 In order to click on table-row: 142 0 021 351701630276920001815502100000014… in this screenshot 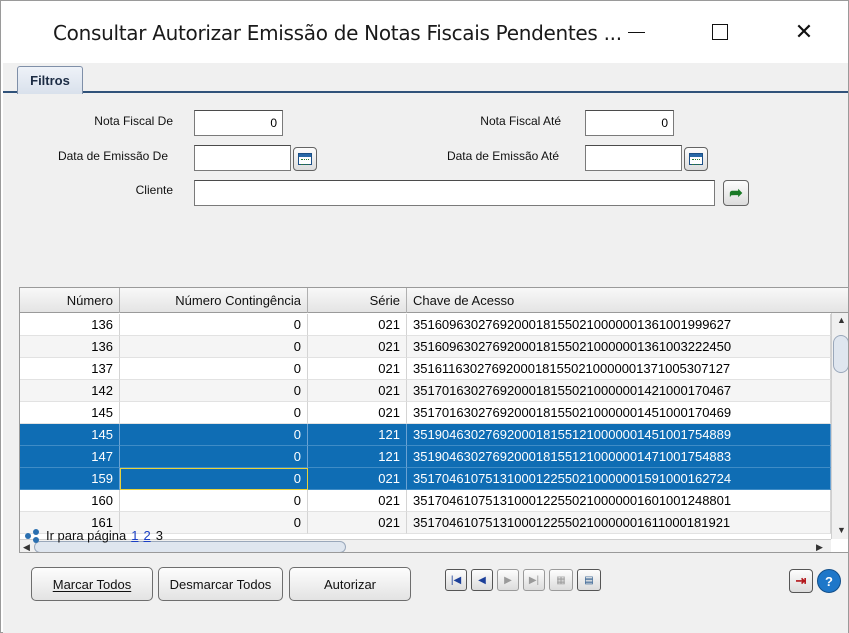, I will do `click(425, 391)`.